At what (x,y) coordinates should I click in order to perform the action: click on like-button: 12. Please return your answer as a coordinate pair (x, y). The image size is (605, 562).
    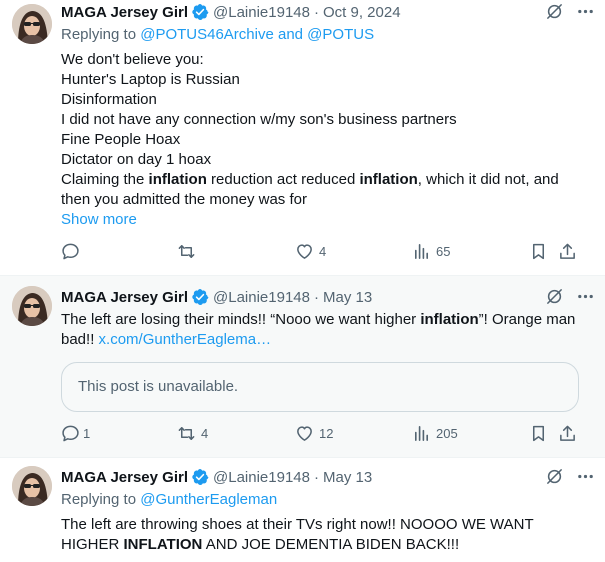
    Looking at the image, I should click on (314, 433).